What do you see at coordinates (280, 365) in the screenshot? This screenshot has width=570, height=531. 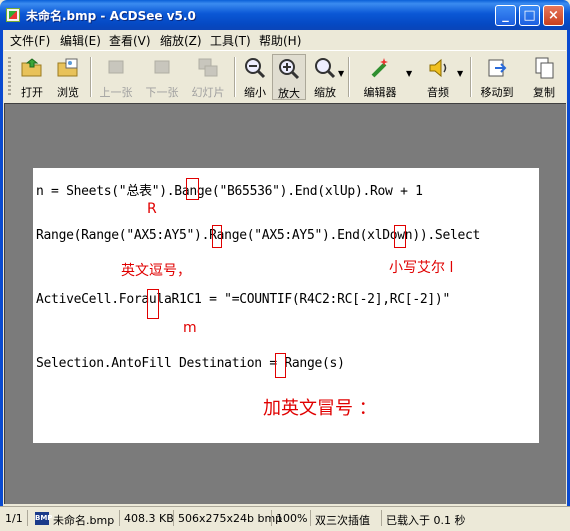 I see `red-box-equals` at bounding box center [280, 365].